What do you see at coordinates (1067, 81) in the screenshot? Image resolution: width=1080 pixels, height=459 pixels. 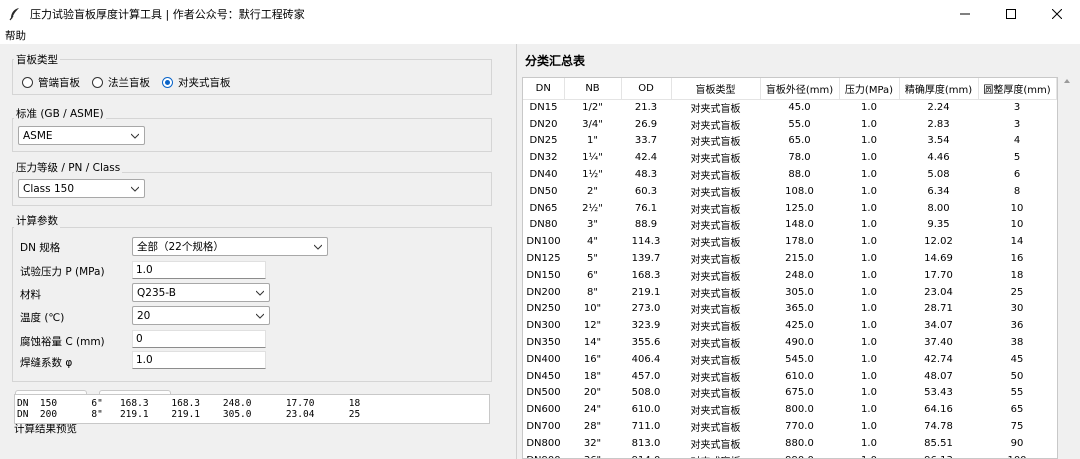 I see `scroll-up-icon` at bounding box center [1067, 81].